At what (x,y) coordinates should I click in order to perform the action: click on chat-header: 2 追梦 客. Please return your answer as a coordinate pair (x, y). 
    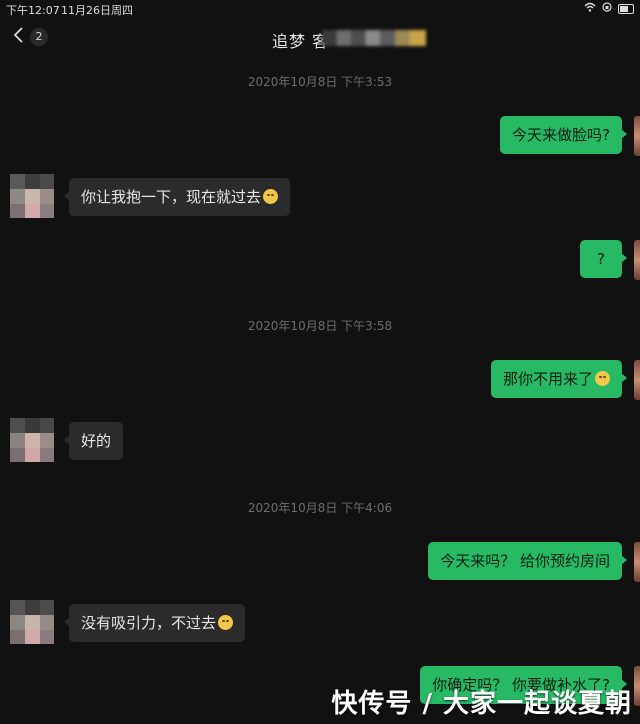
    Looking at the image, I should click on (320, 38).